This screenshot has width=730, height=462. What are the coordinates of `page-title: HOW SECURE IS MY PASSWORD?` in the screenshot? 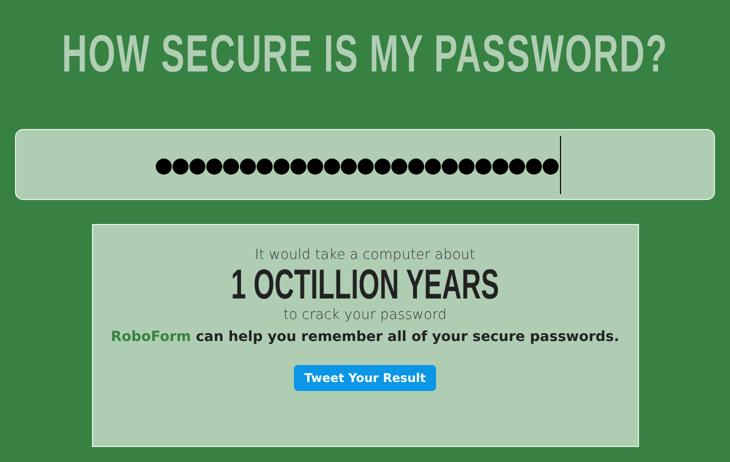 It's located at (365, 55).